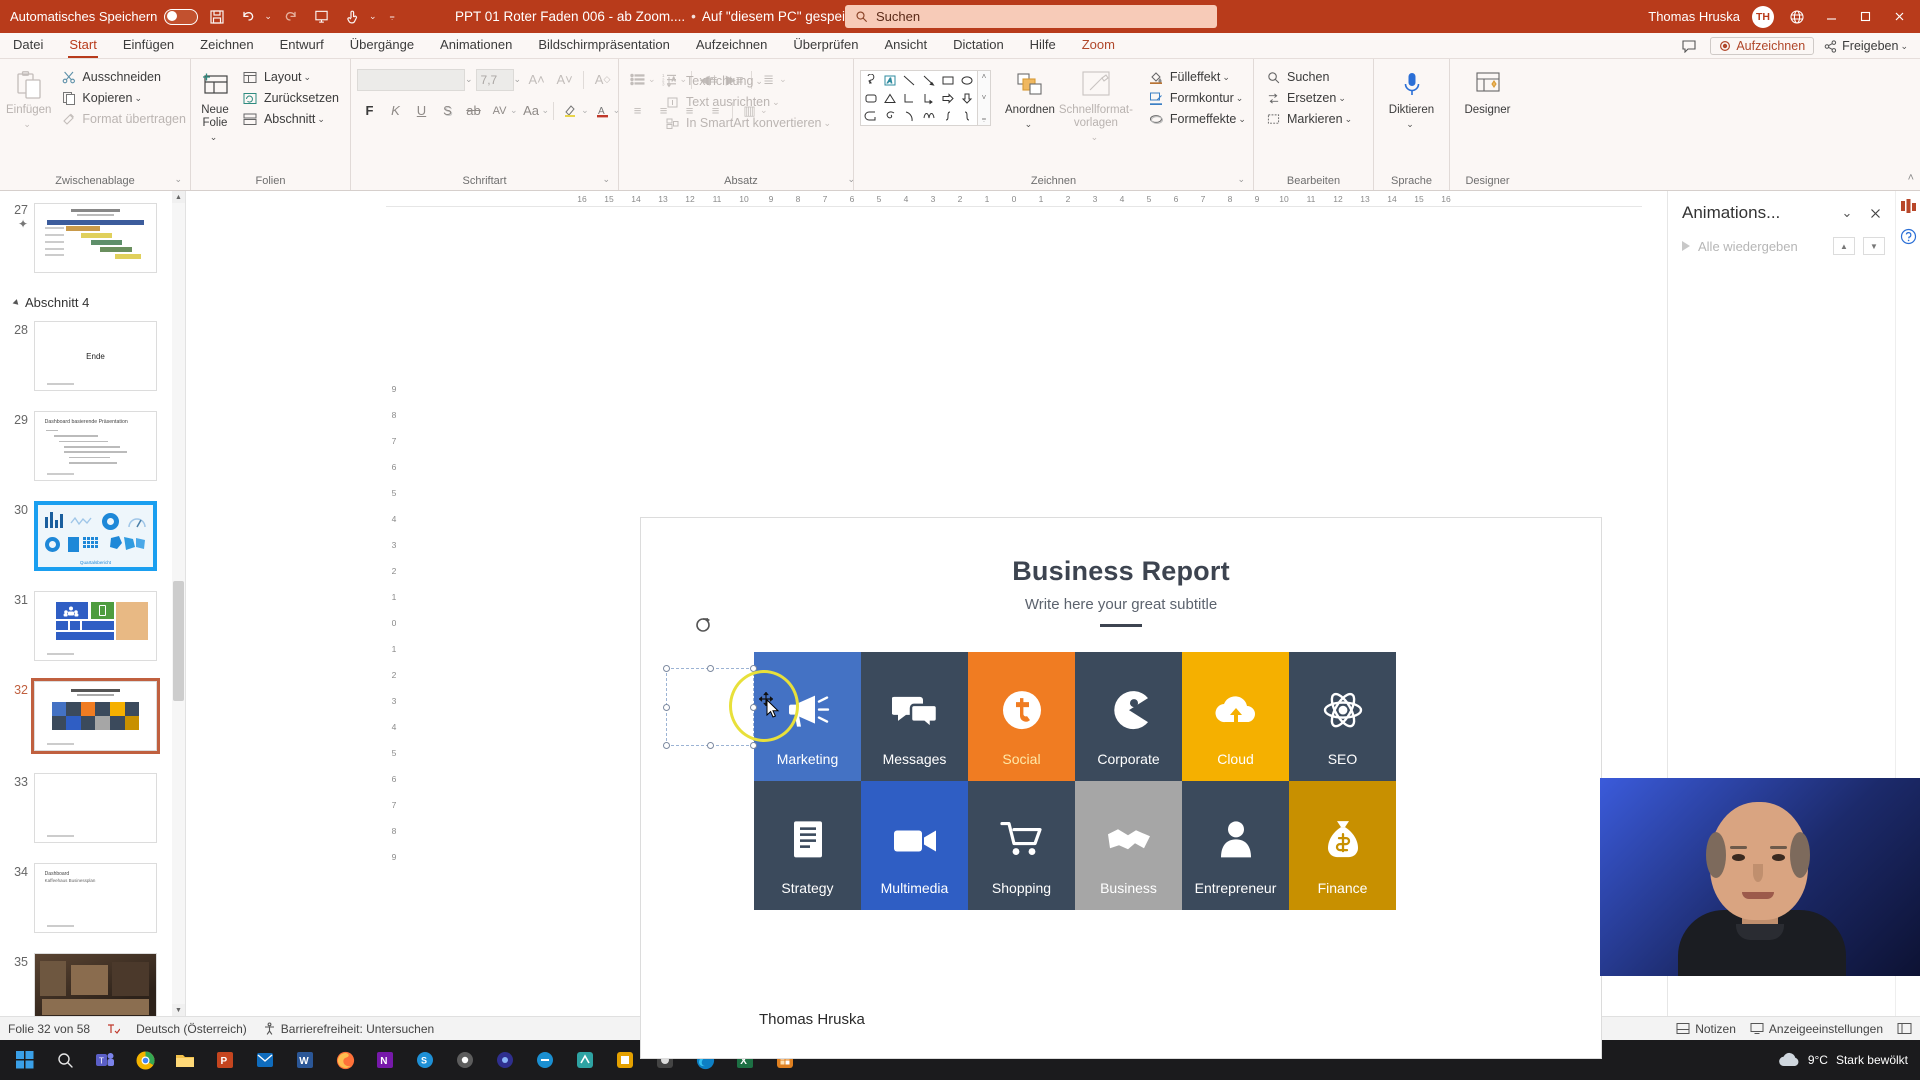 The image size is (1920, 1080). Describe the element at coordinates (1911, 178) in the screenshot. I see `collapse-ribbon-icon: ˄` at that location.